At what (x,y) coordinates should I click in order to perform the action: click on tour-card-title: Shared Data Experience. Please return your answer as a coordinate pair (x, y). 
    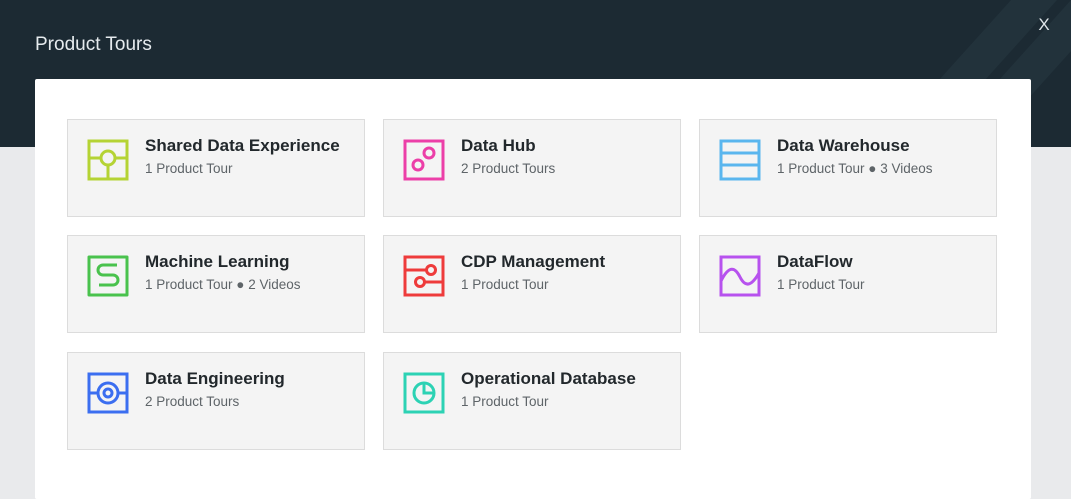
    Looking at the image, I should click on (242, 145).